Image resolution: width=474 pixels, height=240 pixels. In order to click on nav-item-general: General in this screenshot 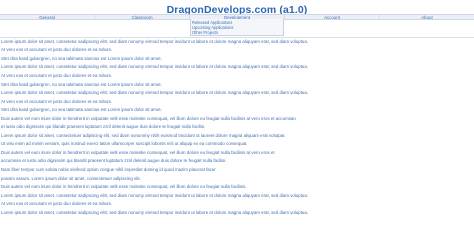, I will do `click(47, 17)`.